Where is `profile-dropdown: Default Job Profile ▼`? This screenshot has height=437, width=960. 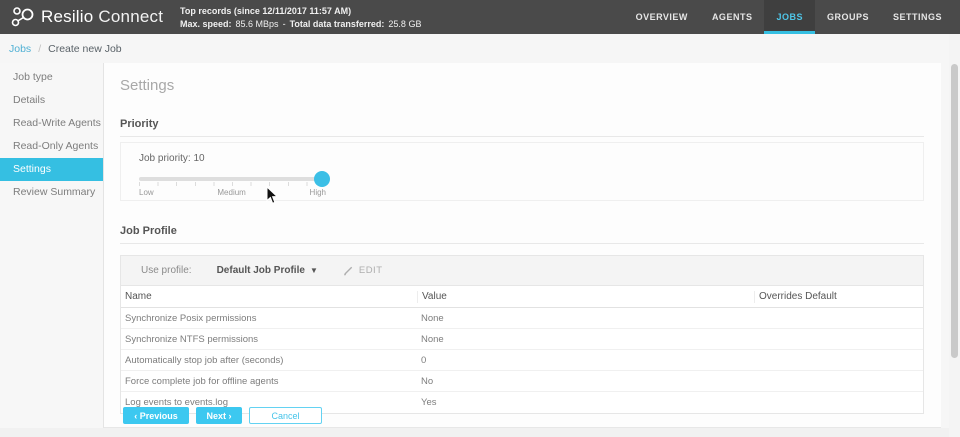
profile-dropdown: Default Job Profile ▼ is located at coordinates (267, 270).